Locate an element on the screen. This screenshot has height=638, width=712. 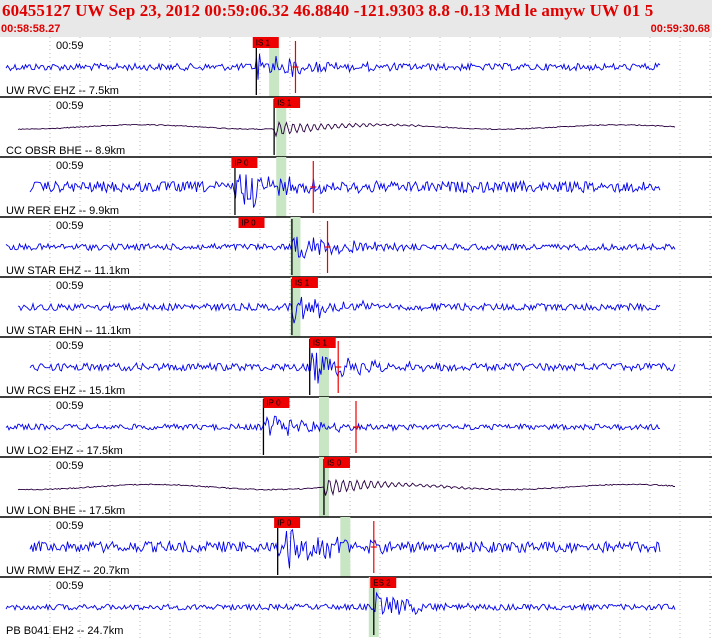
trace-row: IS 1 00:59 CC OBSR BHE -- 8.9km is located at coordinates (356, 127).